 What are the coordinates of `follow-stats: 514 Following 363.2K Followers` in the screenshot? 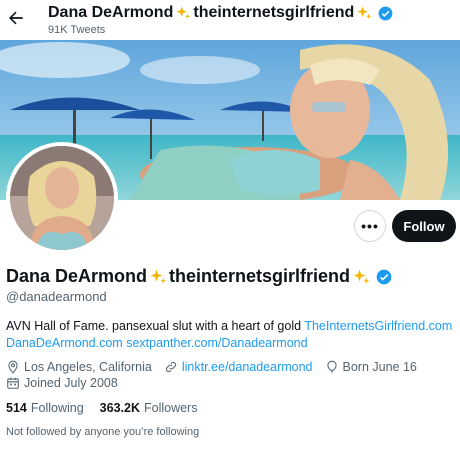 It's located at (109, 408).